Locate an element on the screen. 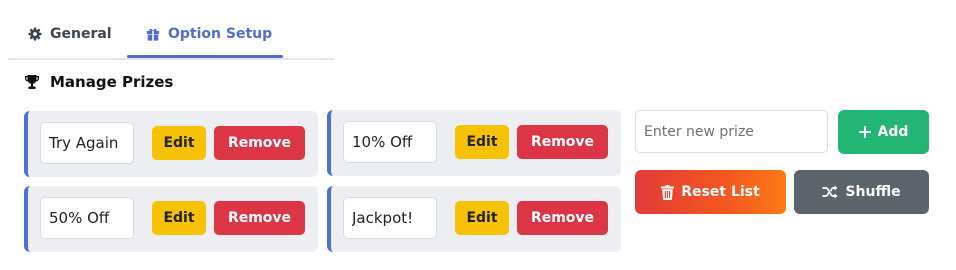  active-tab-indicator is located at coordinates (205, 56).